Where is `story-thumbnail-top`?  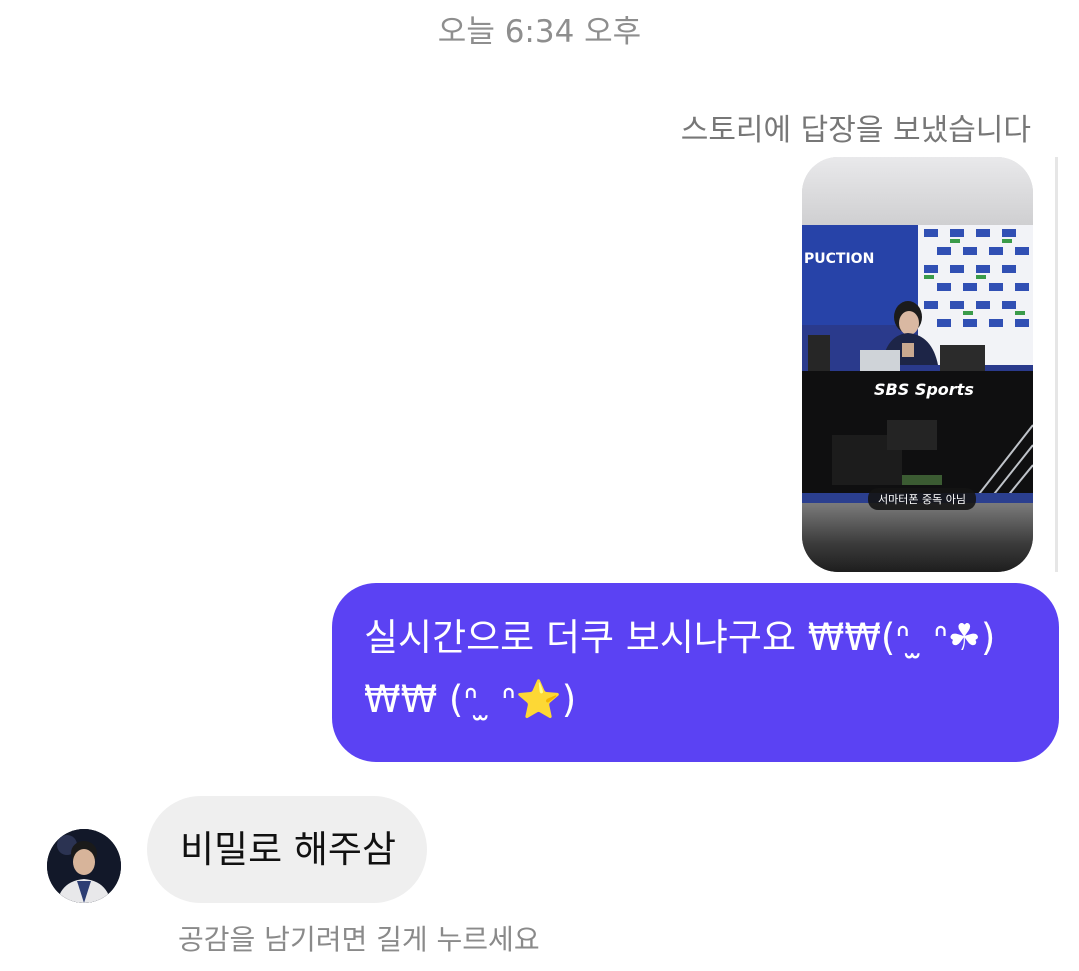
story-thumbnail-top is located at coordinates (917, 191).